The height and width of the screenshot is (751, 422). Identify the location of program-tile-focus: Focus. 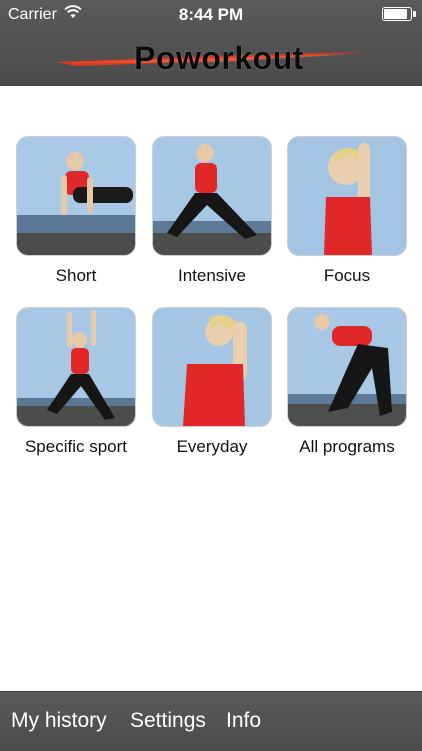
(347, 210).